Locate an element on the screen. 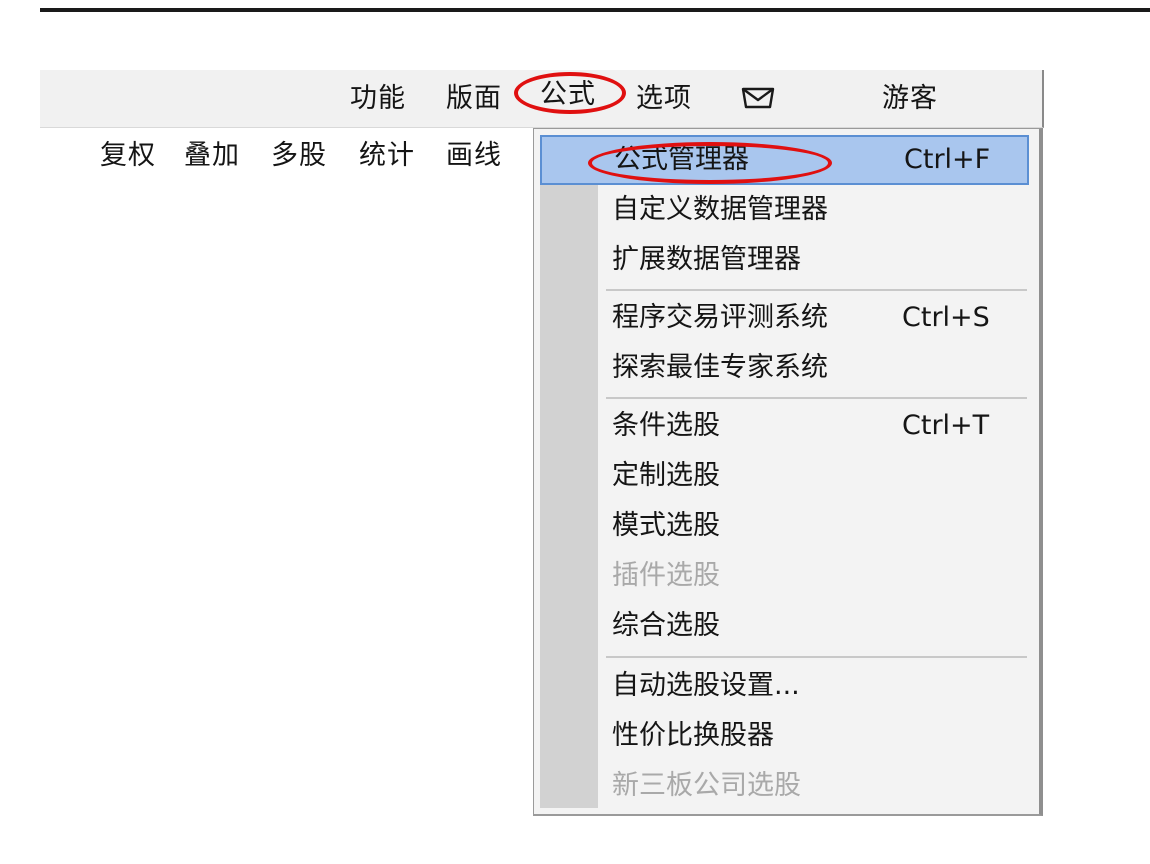 The width and height of the screenshot is (1150, 864). user-guest-label: 游客 is located at coordinates (910, 99).